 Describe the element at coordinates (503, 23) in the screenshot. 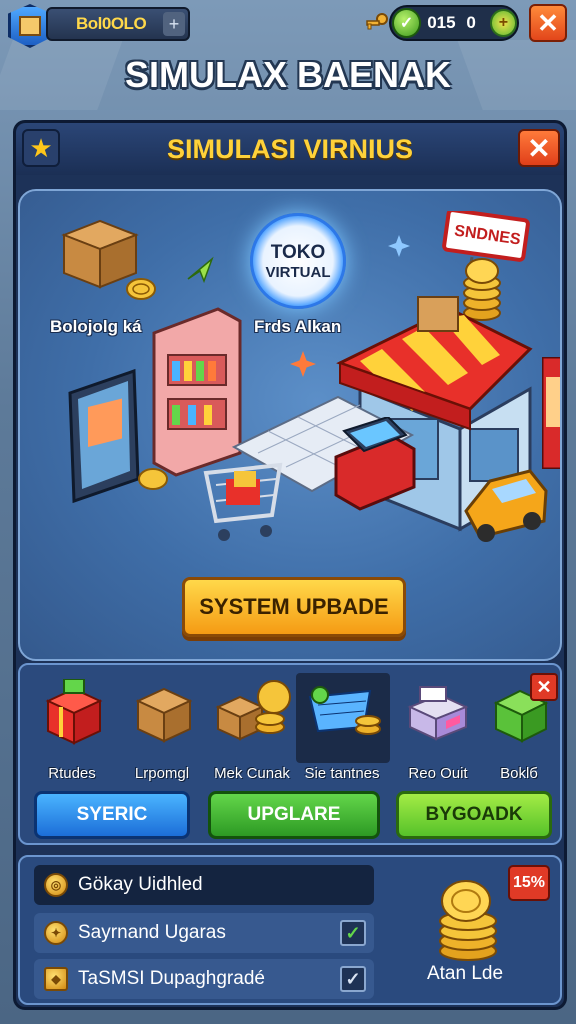

I see `add-gem-button: +` at that location.